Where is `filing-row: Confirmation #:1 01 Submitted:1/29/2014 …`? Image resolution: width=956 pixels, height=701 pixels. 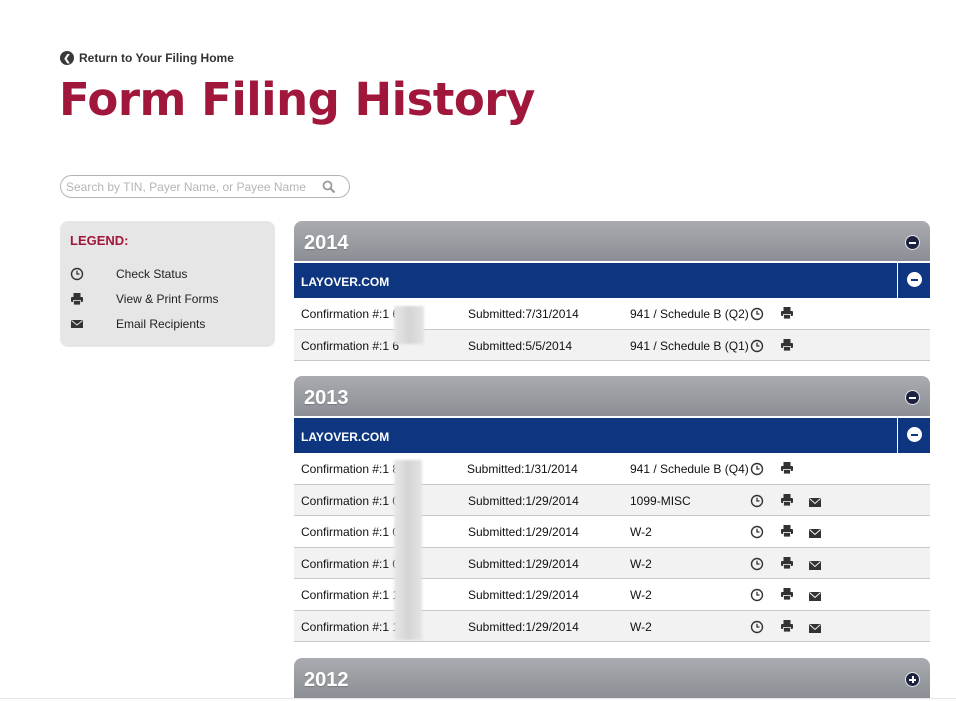 filing-row: Confirmation #:1 01 Submitted:1/29/2014 … is located at coordinates (612, 563).